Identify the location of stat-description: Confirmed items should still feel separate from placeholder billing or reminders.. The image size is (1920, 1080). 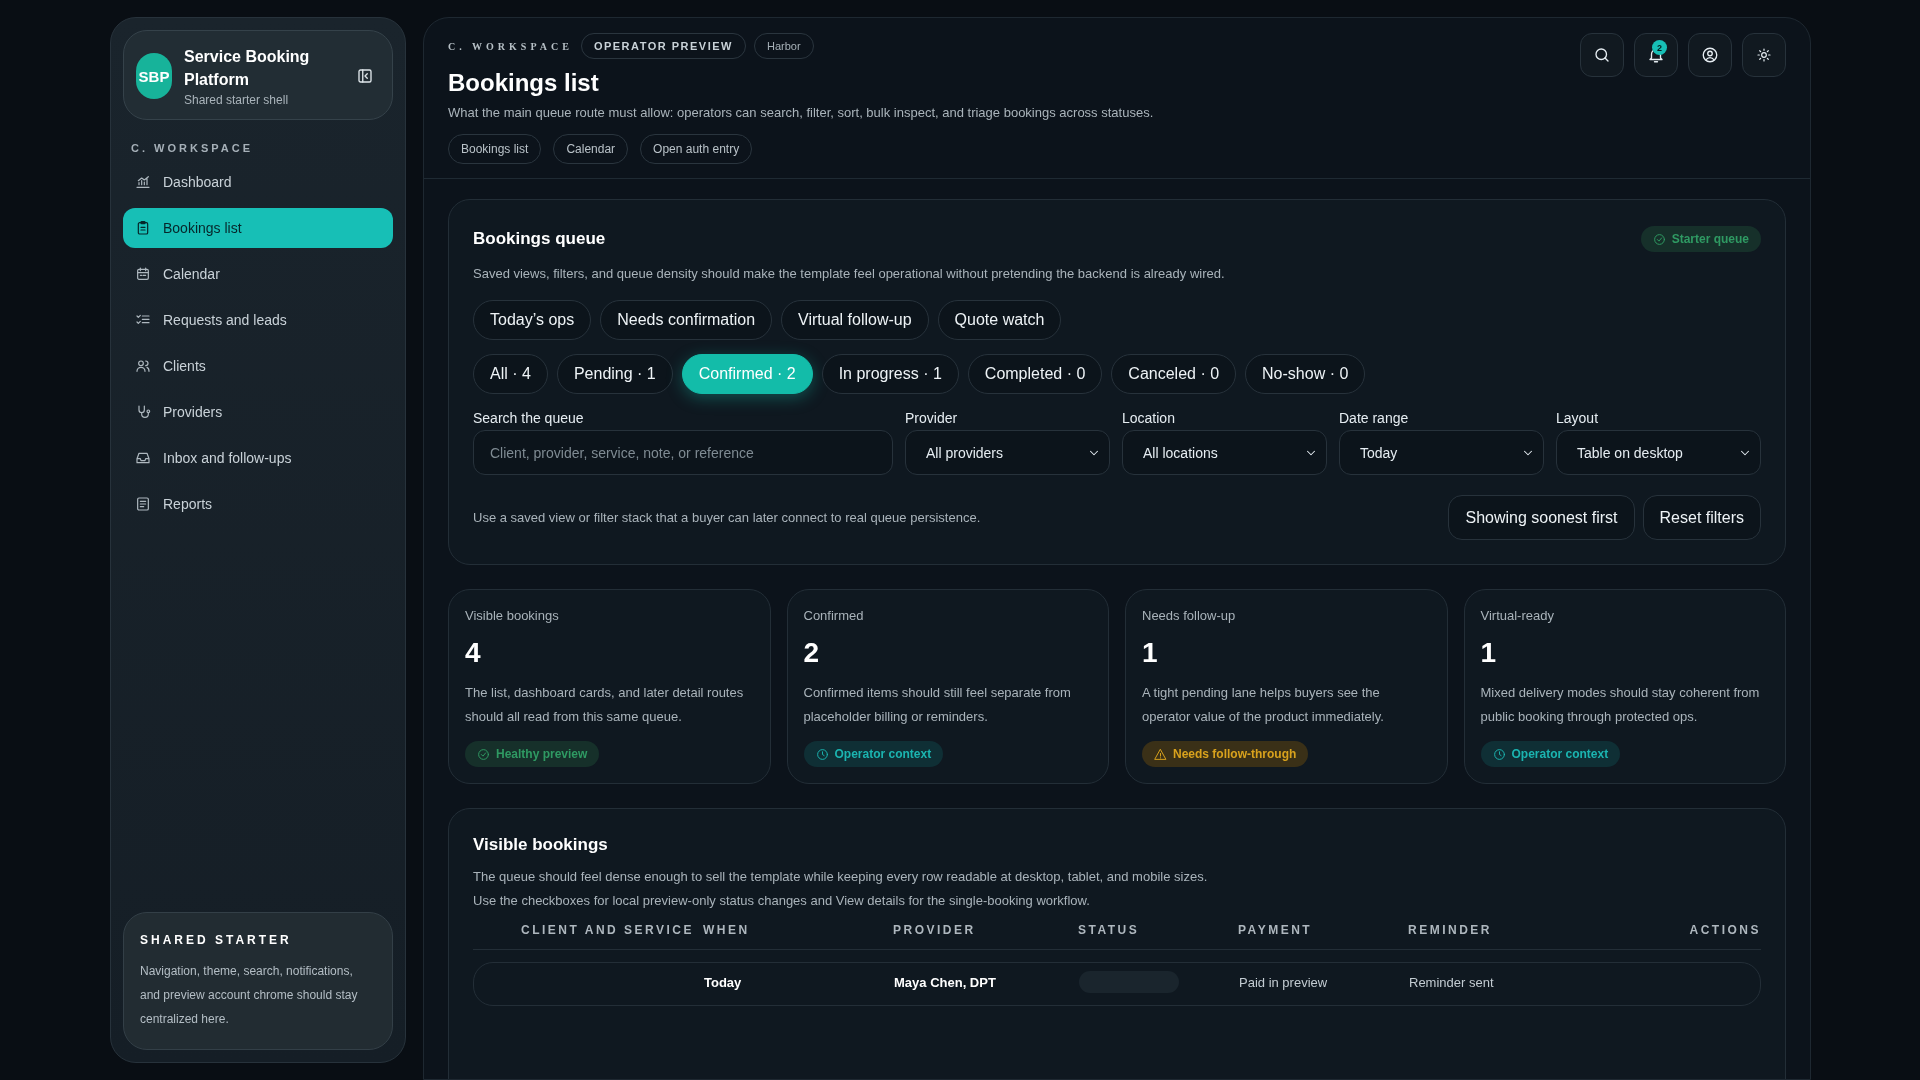
(937, 705).